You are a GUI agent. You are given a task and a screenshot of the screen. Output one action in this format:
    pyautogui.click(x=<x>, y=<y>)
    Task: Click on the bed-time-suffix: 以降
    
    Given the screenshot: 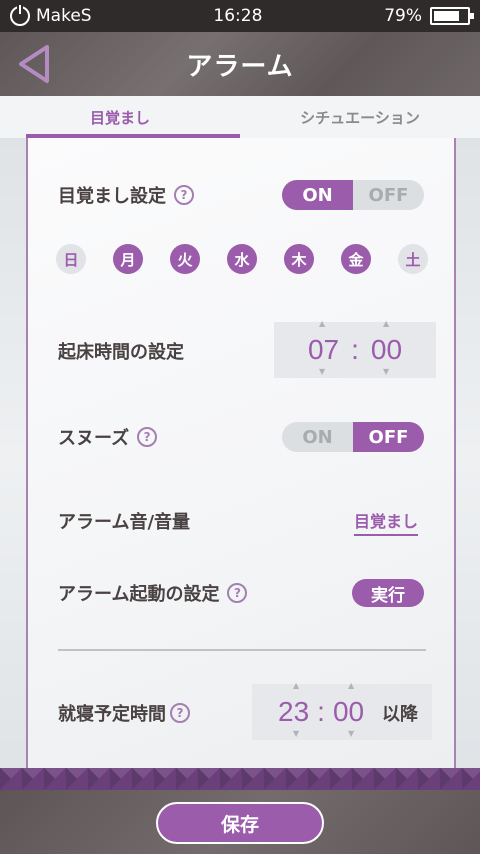 What is the action you would take?
    pyautogui.click(x=400, y=714)
    